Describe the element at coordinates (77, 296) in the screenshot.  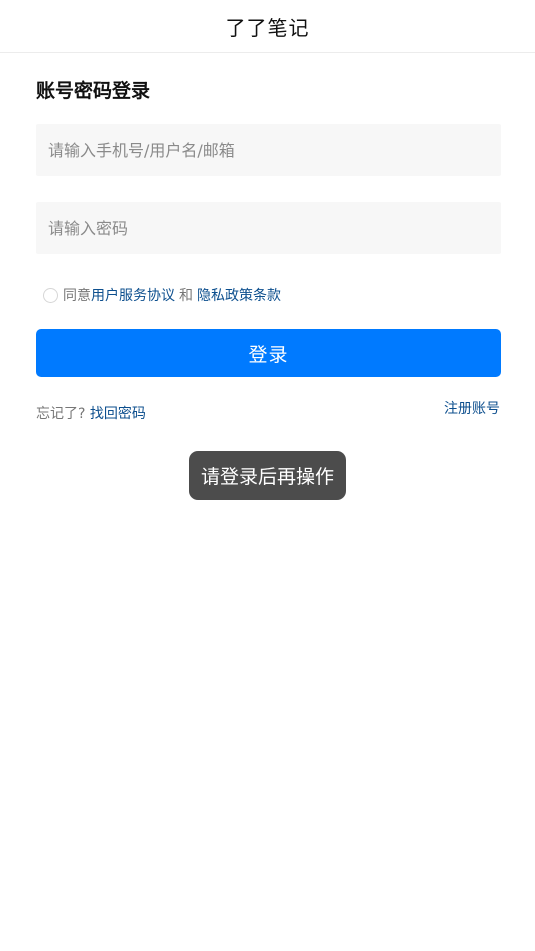
I see `agree-prefix: 同意` at that location.